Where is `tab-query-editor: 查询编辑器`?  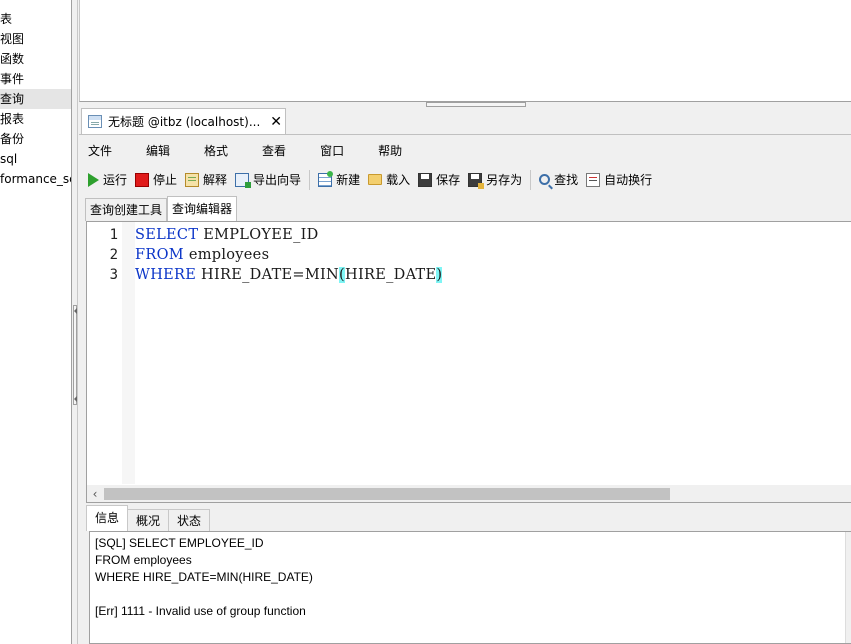
tab-query-editor: 查询编辑器 is located at coordinates (202, 208).